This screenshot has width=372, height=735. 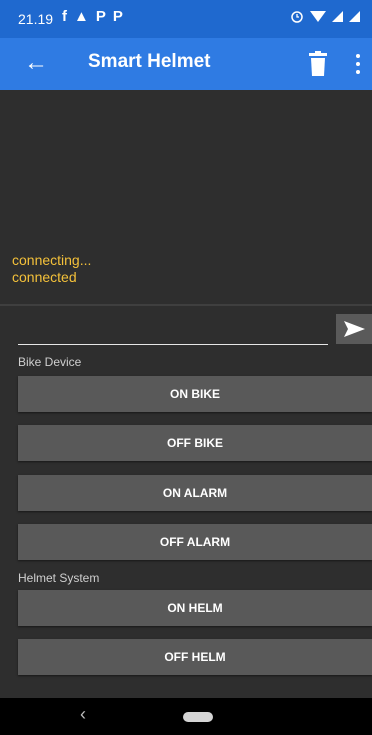 What do you see at coordinates (186, 305) in the screenshot?
I see `divider` at bounding box center [186, 305].